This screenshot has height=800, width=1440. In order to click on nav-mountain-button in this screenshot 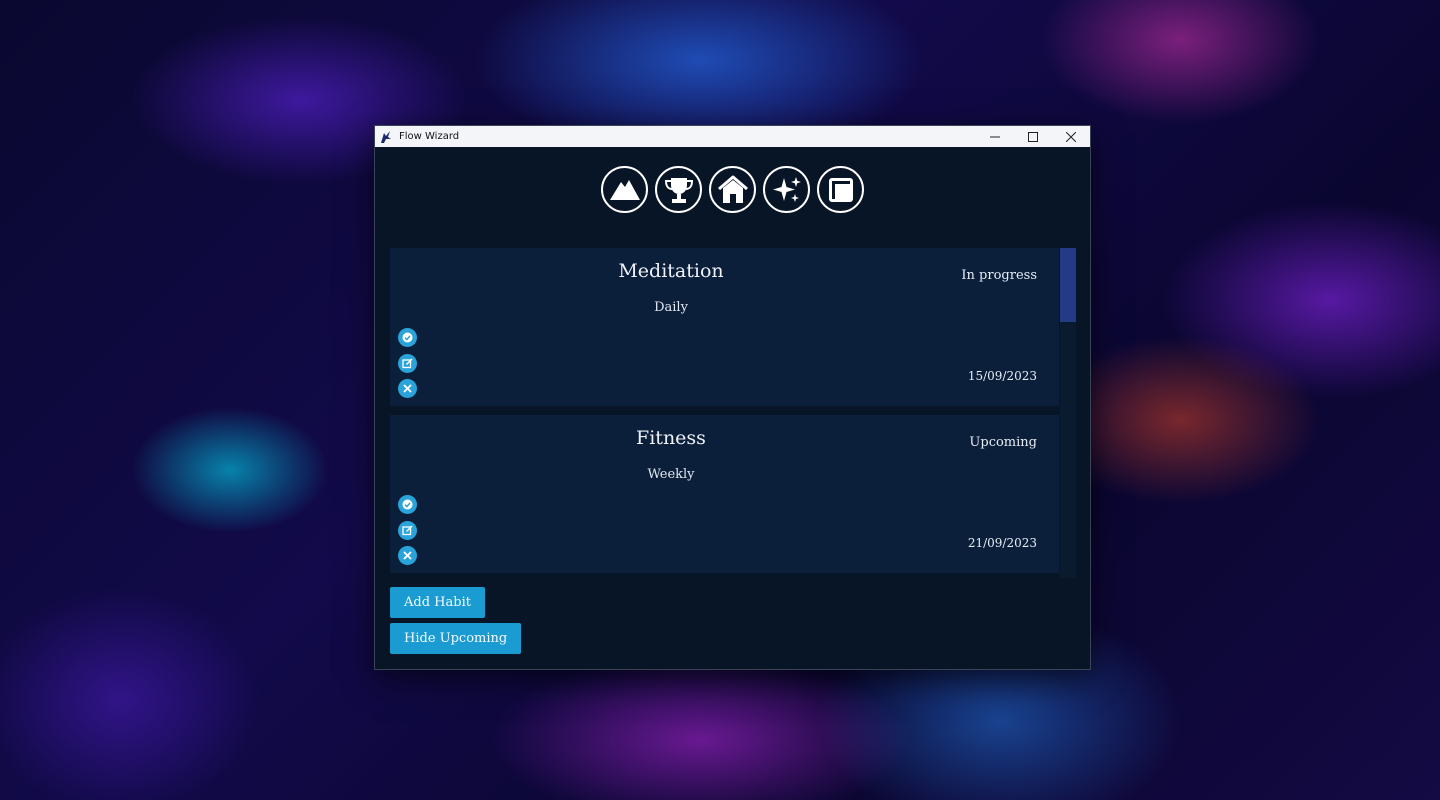, I will do `click(624, 189)`.